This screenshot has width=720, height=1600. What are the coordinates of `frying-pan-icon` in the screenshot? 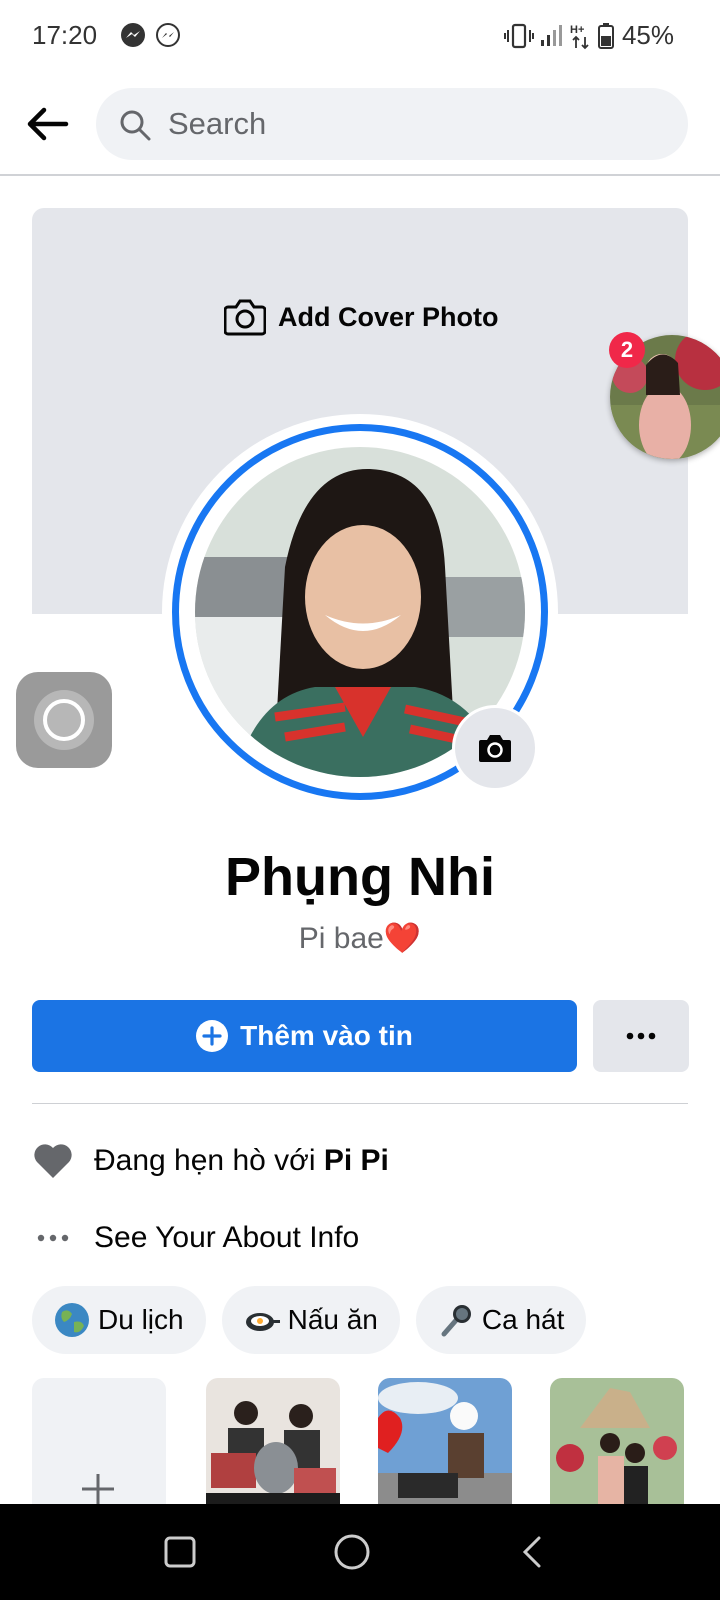 It's located at (262, 1322).